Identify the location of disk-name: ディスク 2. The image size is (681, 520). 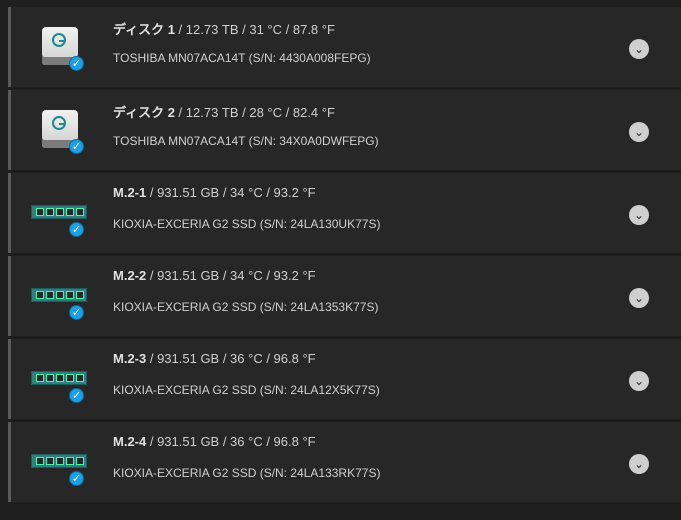
(144, 112).